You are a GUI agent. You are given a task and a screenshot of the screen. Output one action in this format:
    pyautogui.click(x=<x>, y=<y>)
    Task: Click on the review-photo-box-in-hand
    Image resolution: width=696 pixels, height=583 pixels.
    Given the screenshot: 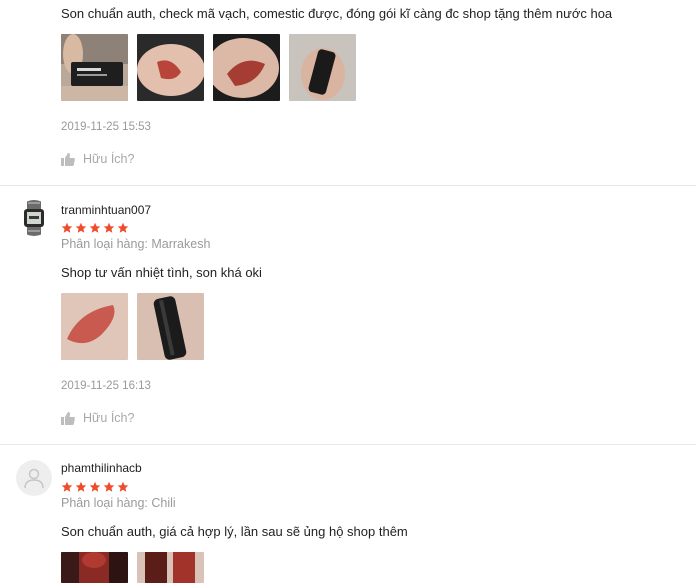 What is the action you would take?
    pyautogui.click(x=94, y=67)
    